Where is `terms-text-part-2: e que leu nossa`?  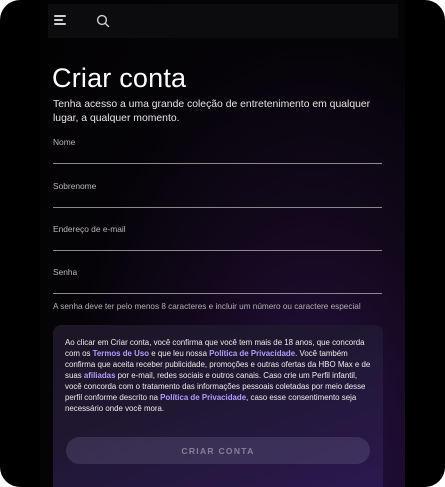 terms-text-part-2: e que leu nossa is located at coordinates (179, 353).